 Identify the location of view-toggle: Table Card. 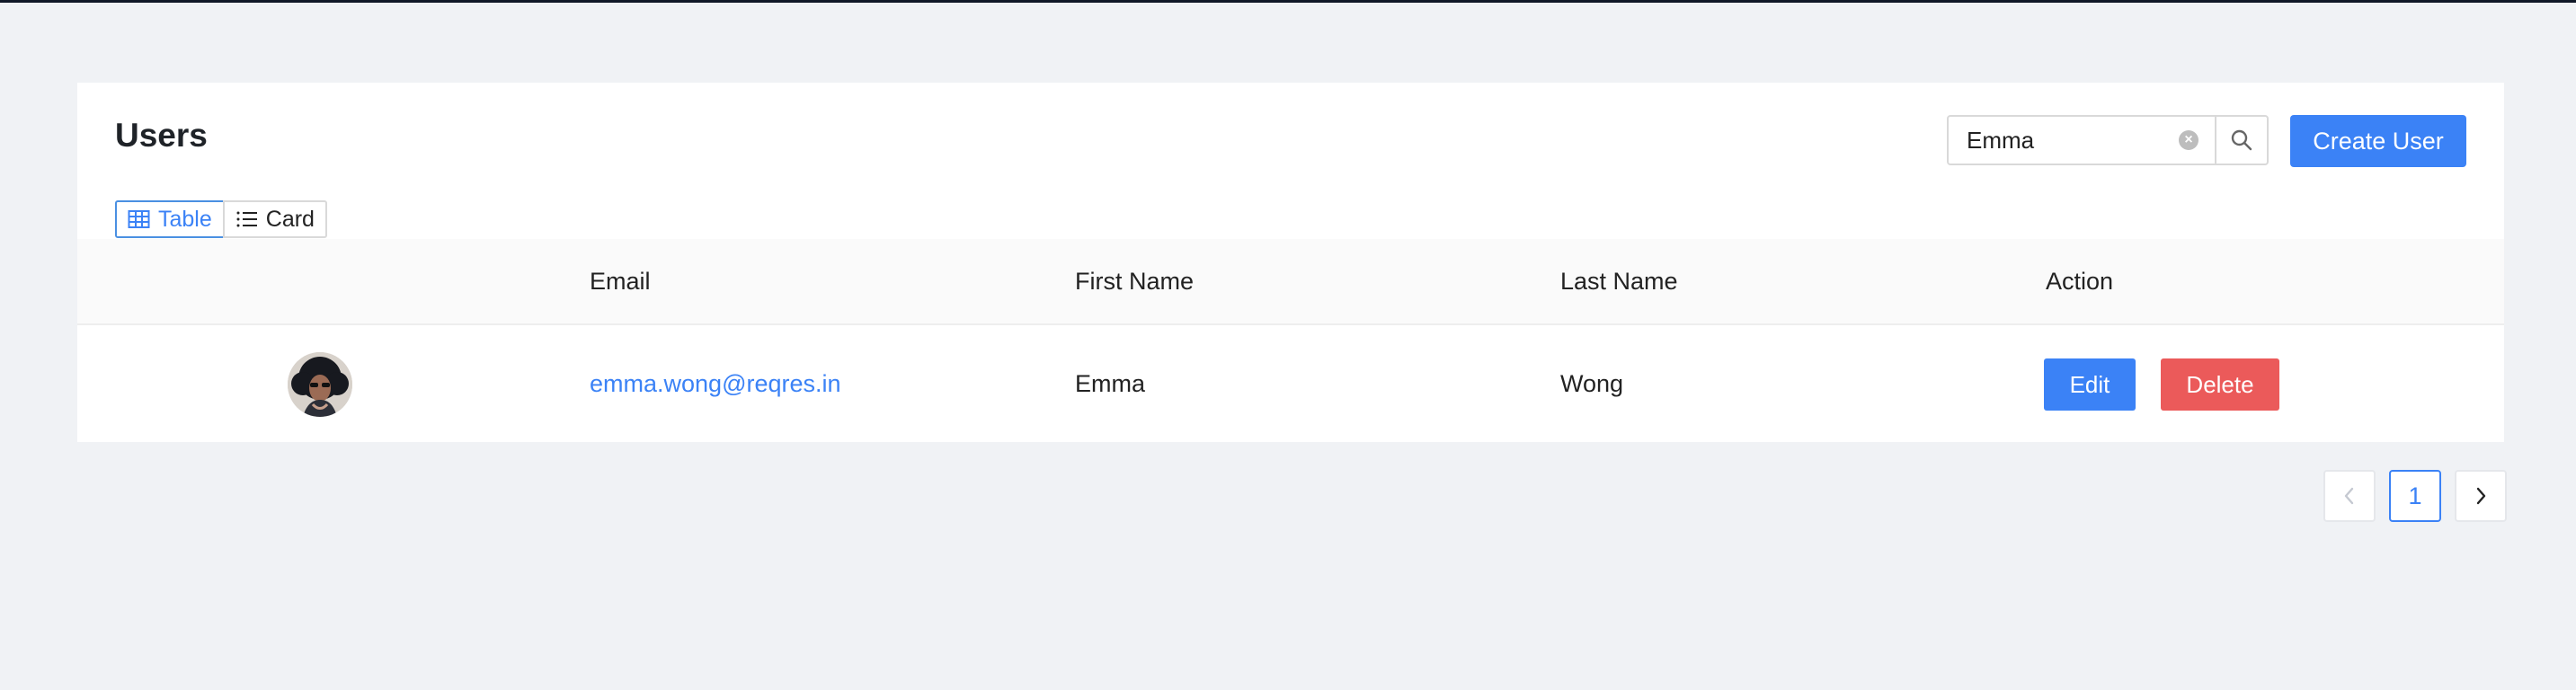
(221, 219).